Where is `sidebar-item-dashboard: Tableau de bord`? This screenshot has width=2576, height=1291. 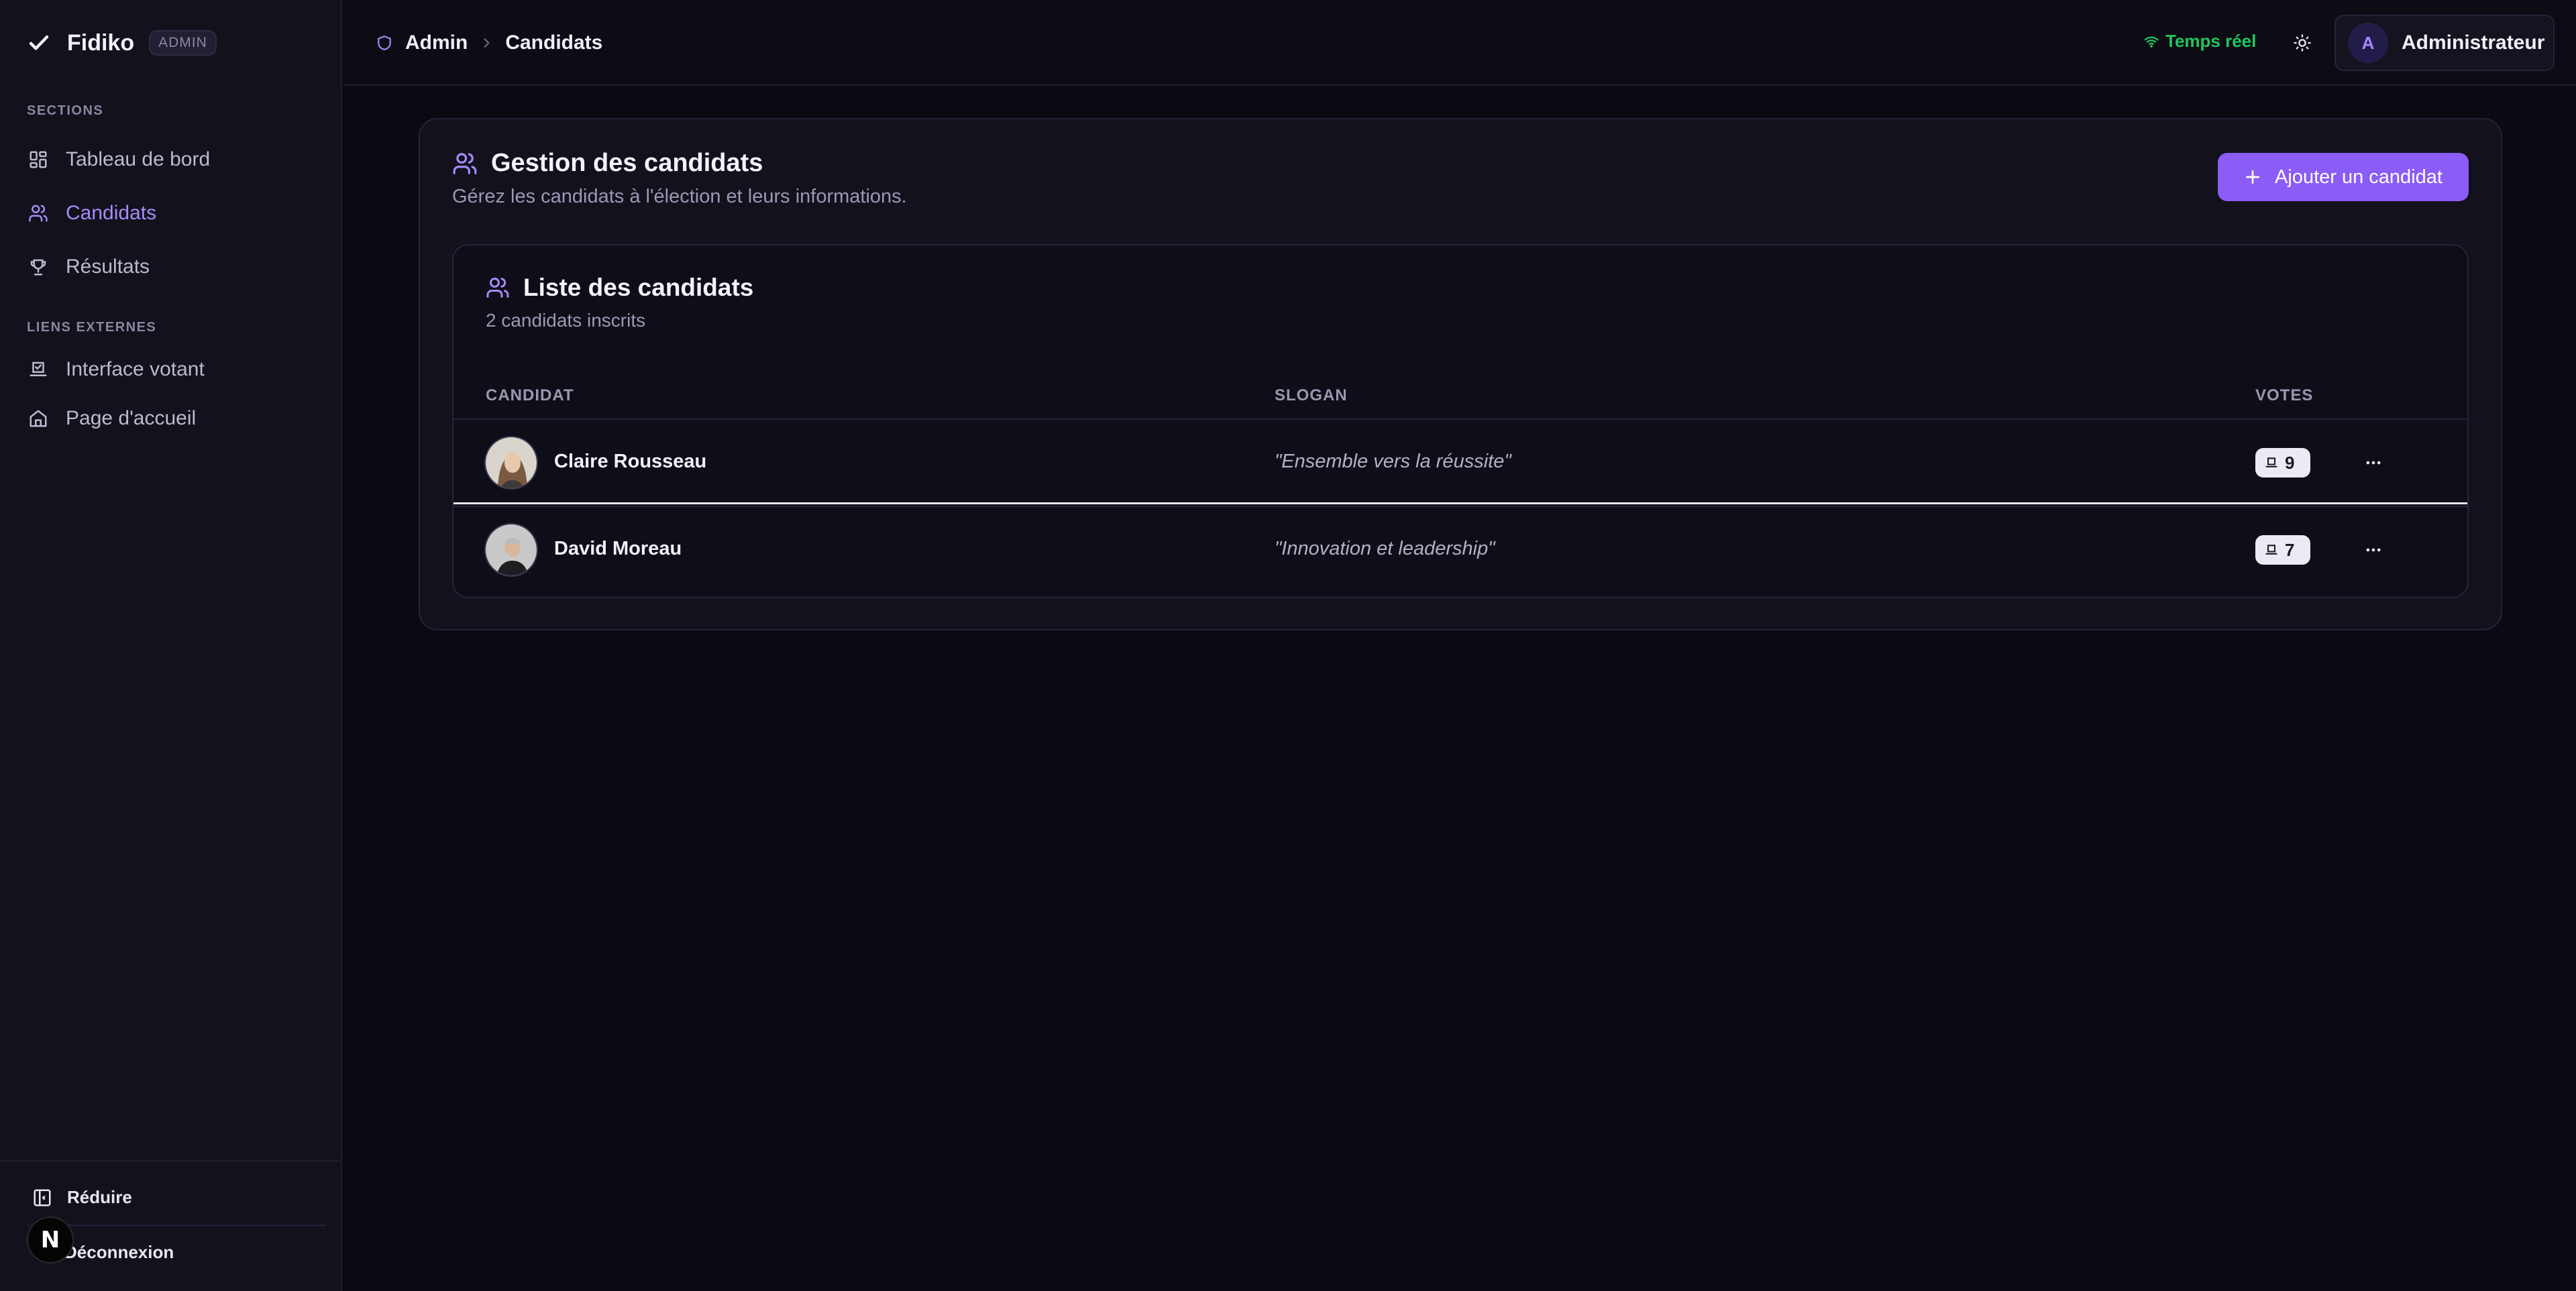 sidebar-item-dashboard: Tableau de bord is located at coordinates (118, 159).